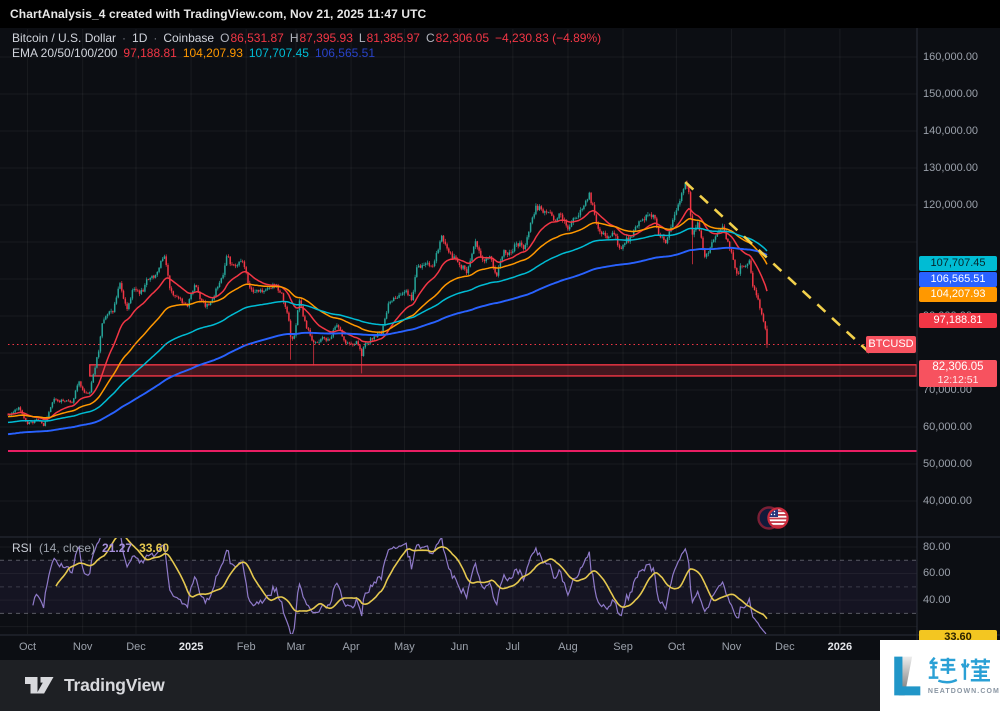 This screenshot has width=1000, height=711. Describe the element at coordinates (404, 647) in the screenshot. I see `time-tick: May` at that location.